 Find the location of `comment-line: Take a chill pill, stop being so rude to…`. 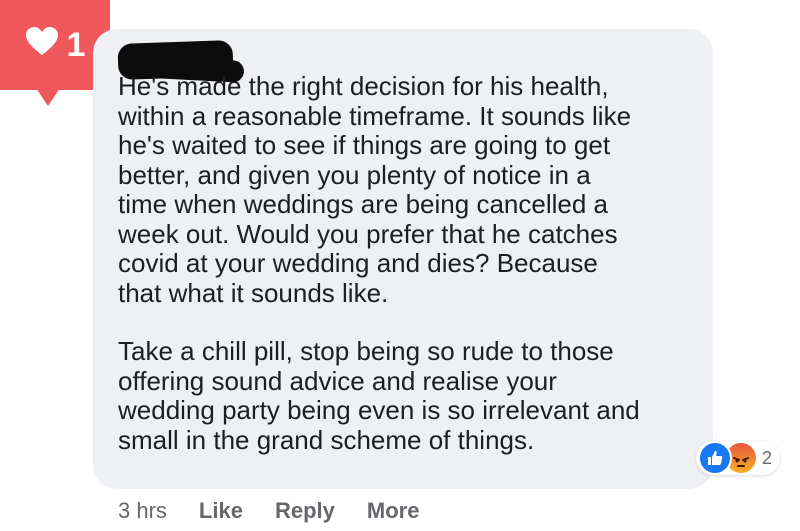

comment-line: Take a chill pill, stop being so rude to… is located at coordinates (366, 351).